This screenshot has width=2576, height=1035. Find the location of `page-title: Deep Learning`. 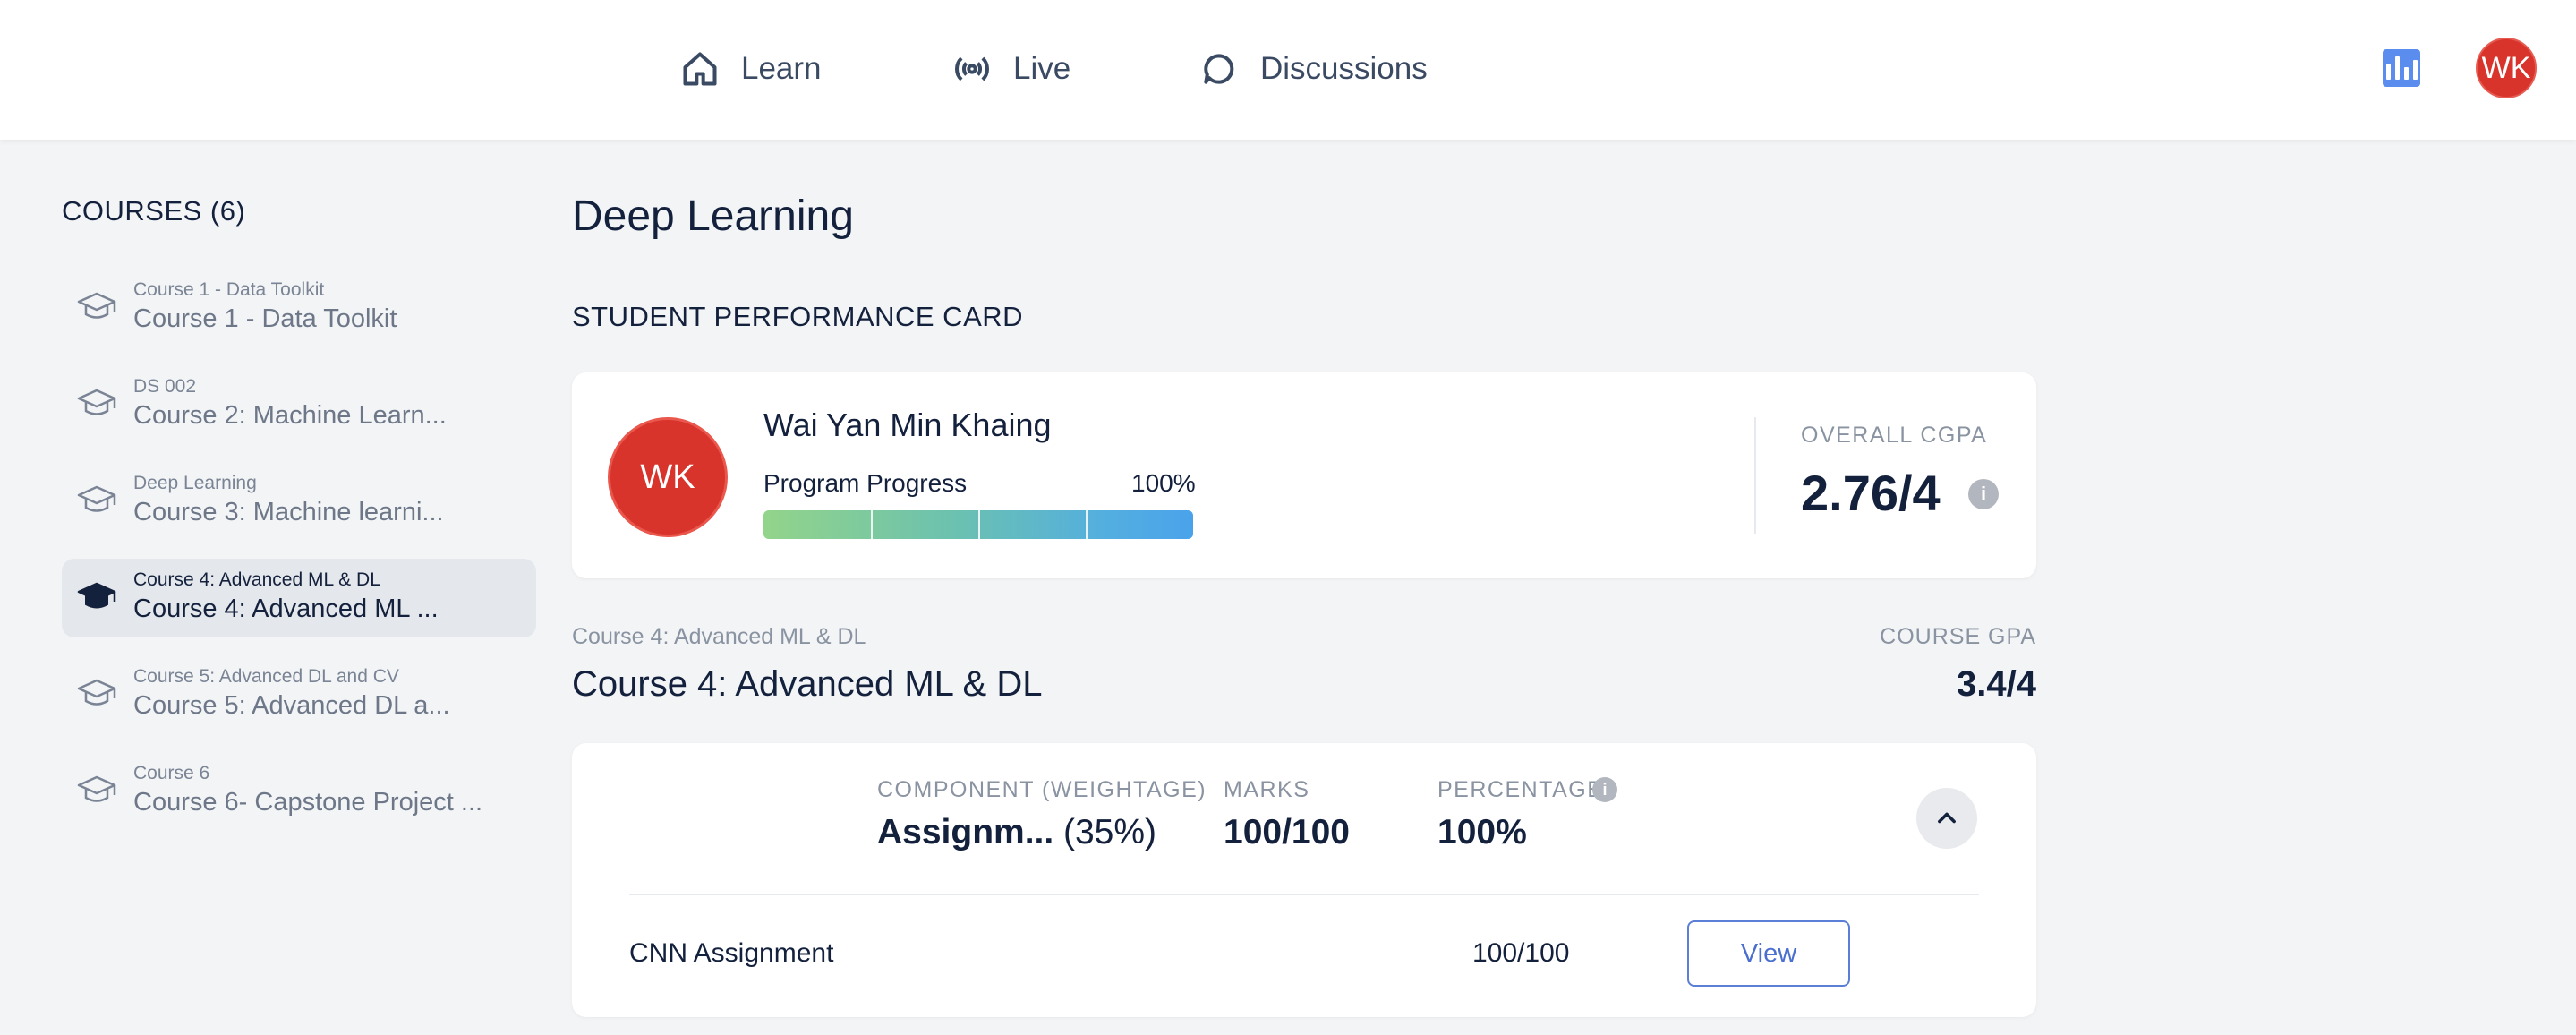

page-title: Deep Learning is located at coordinates (713, 216).